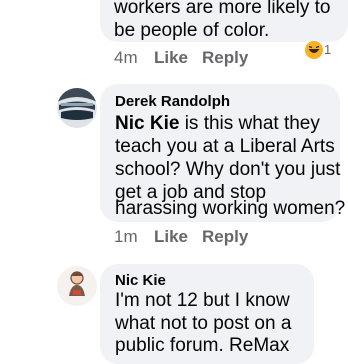 The height and width of the screenshot is (364, 348). I want to click on comment-text-line: school? Why don't you just, so click(228, 169).